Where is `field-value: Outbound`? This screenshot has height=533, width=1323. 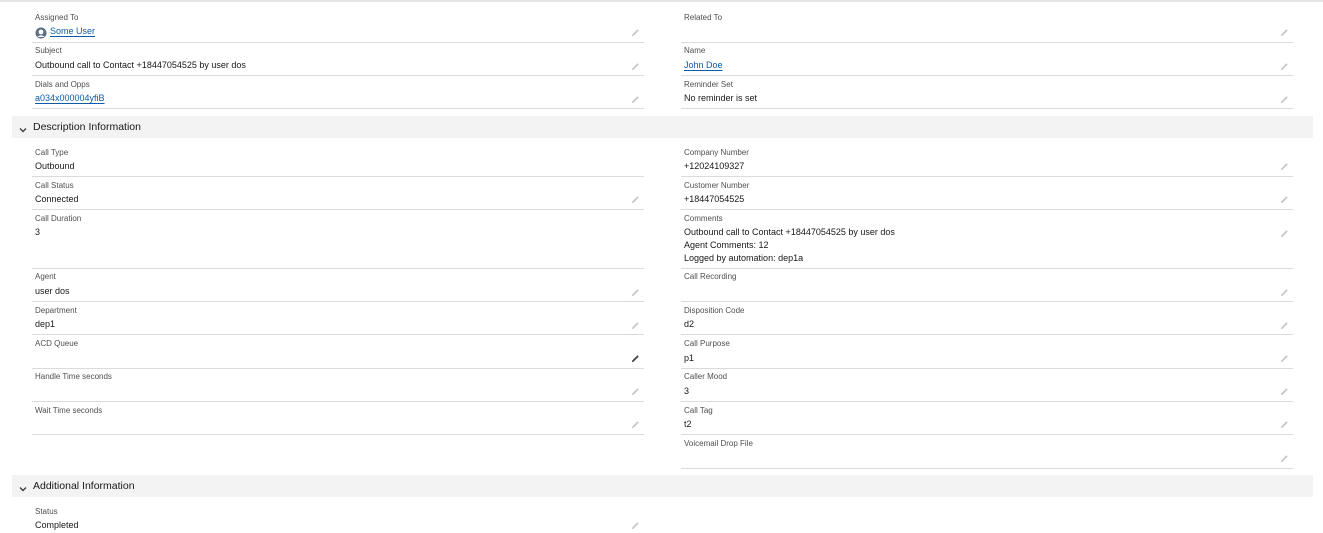 field-value: Outbound is located at coordinates (55, 166).